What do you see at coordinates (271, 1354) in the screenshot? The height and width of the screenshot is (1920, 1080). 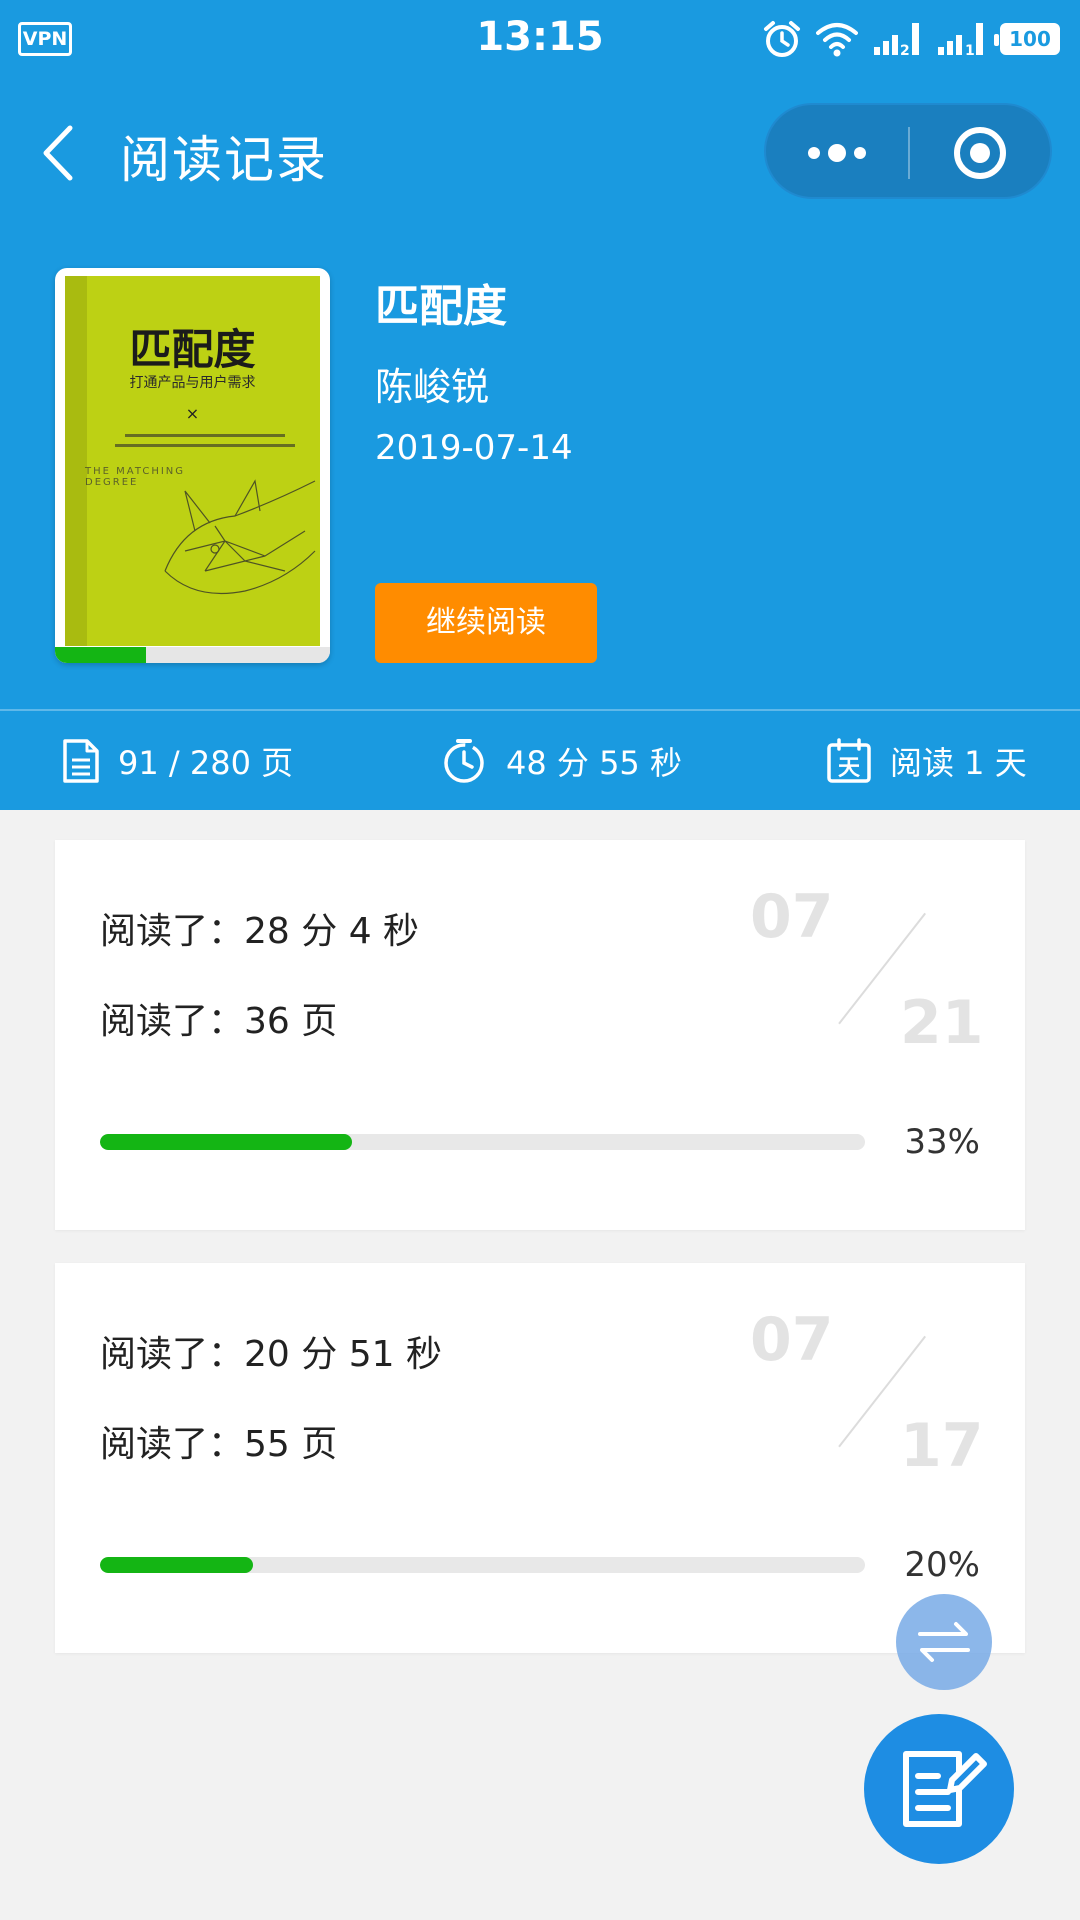 I see `record-time-text: 阅读了：20 分 51 秒` at bounding box center [271, 1354].